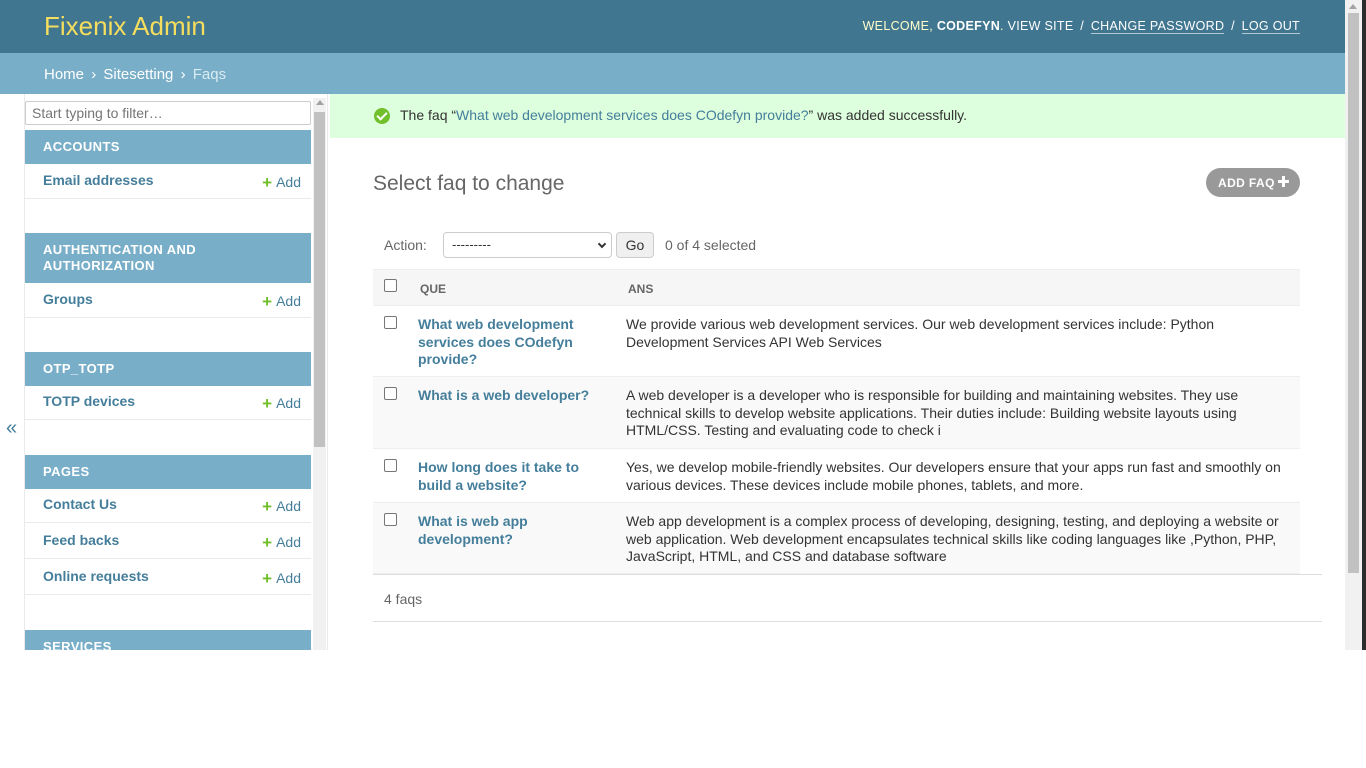  What do you see at coordinates (12, 372) in the screenshot?
I see `toggle-sidebar-button: «` at bounding box center [12, 372].